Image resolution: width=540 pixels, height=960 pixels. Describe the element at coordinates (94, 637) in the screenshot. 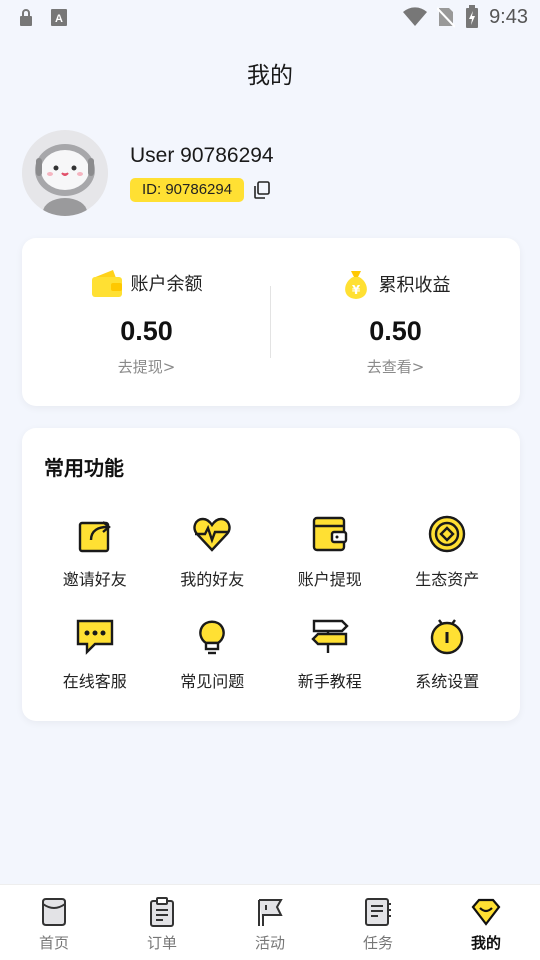

I see `chat-icon` at that location.